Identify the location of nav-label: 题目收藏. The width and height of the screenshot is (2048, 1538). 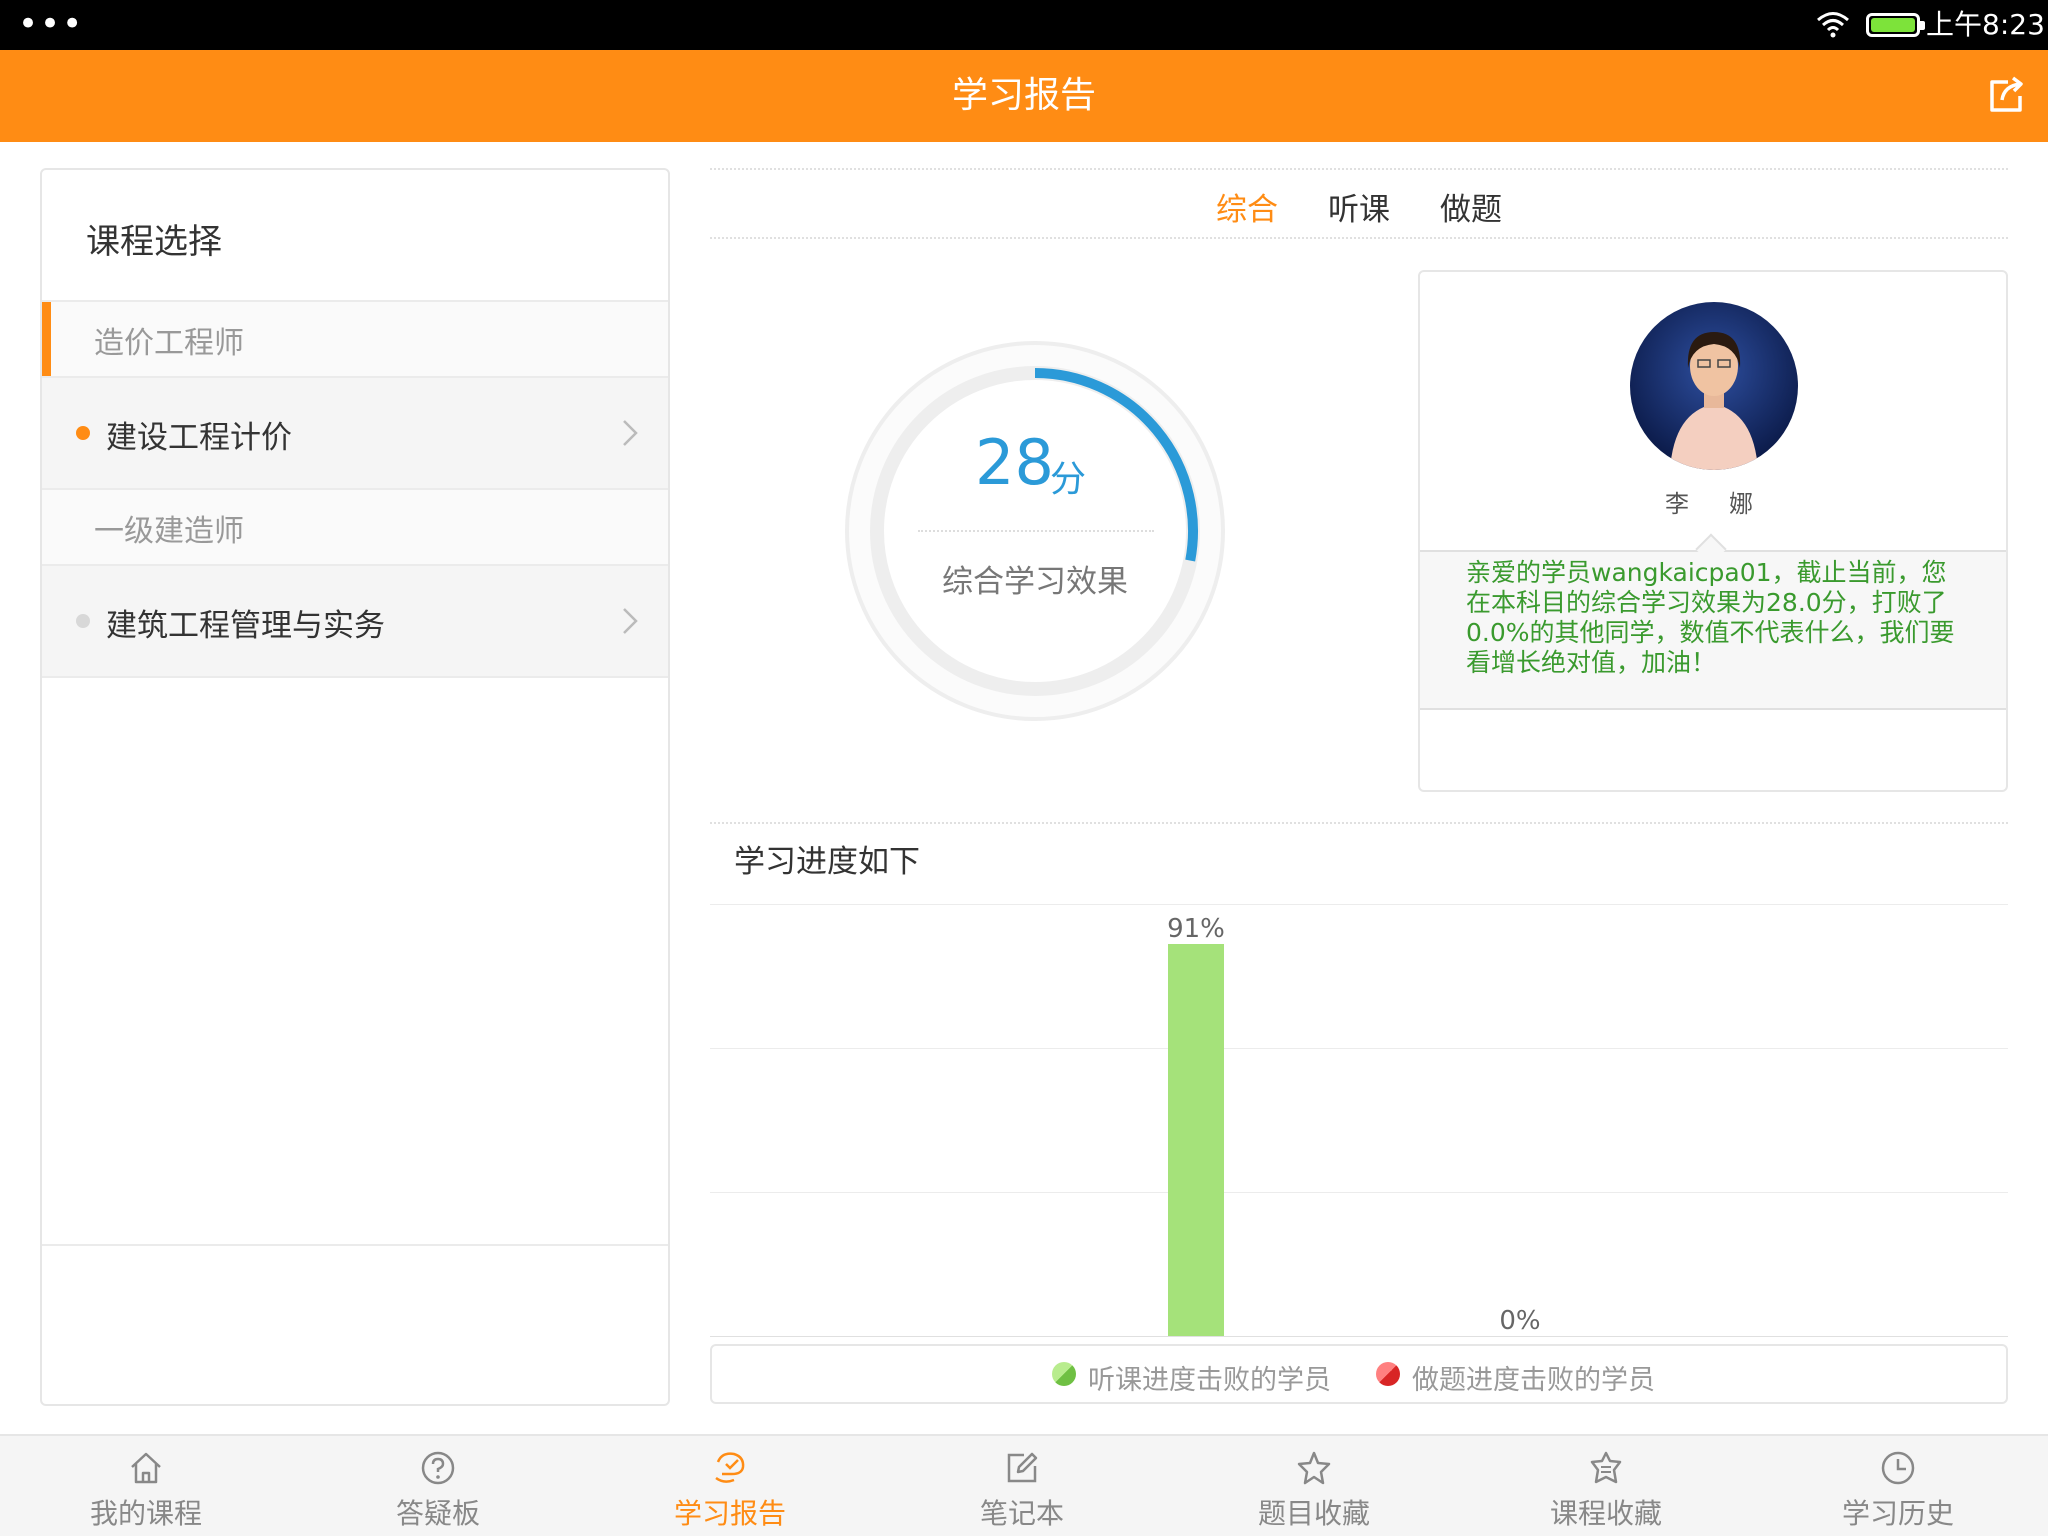
(1313, 1513).